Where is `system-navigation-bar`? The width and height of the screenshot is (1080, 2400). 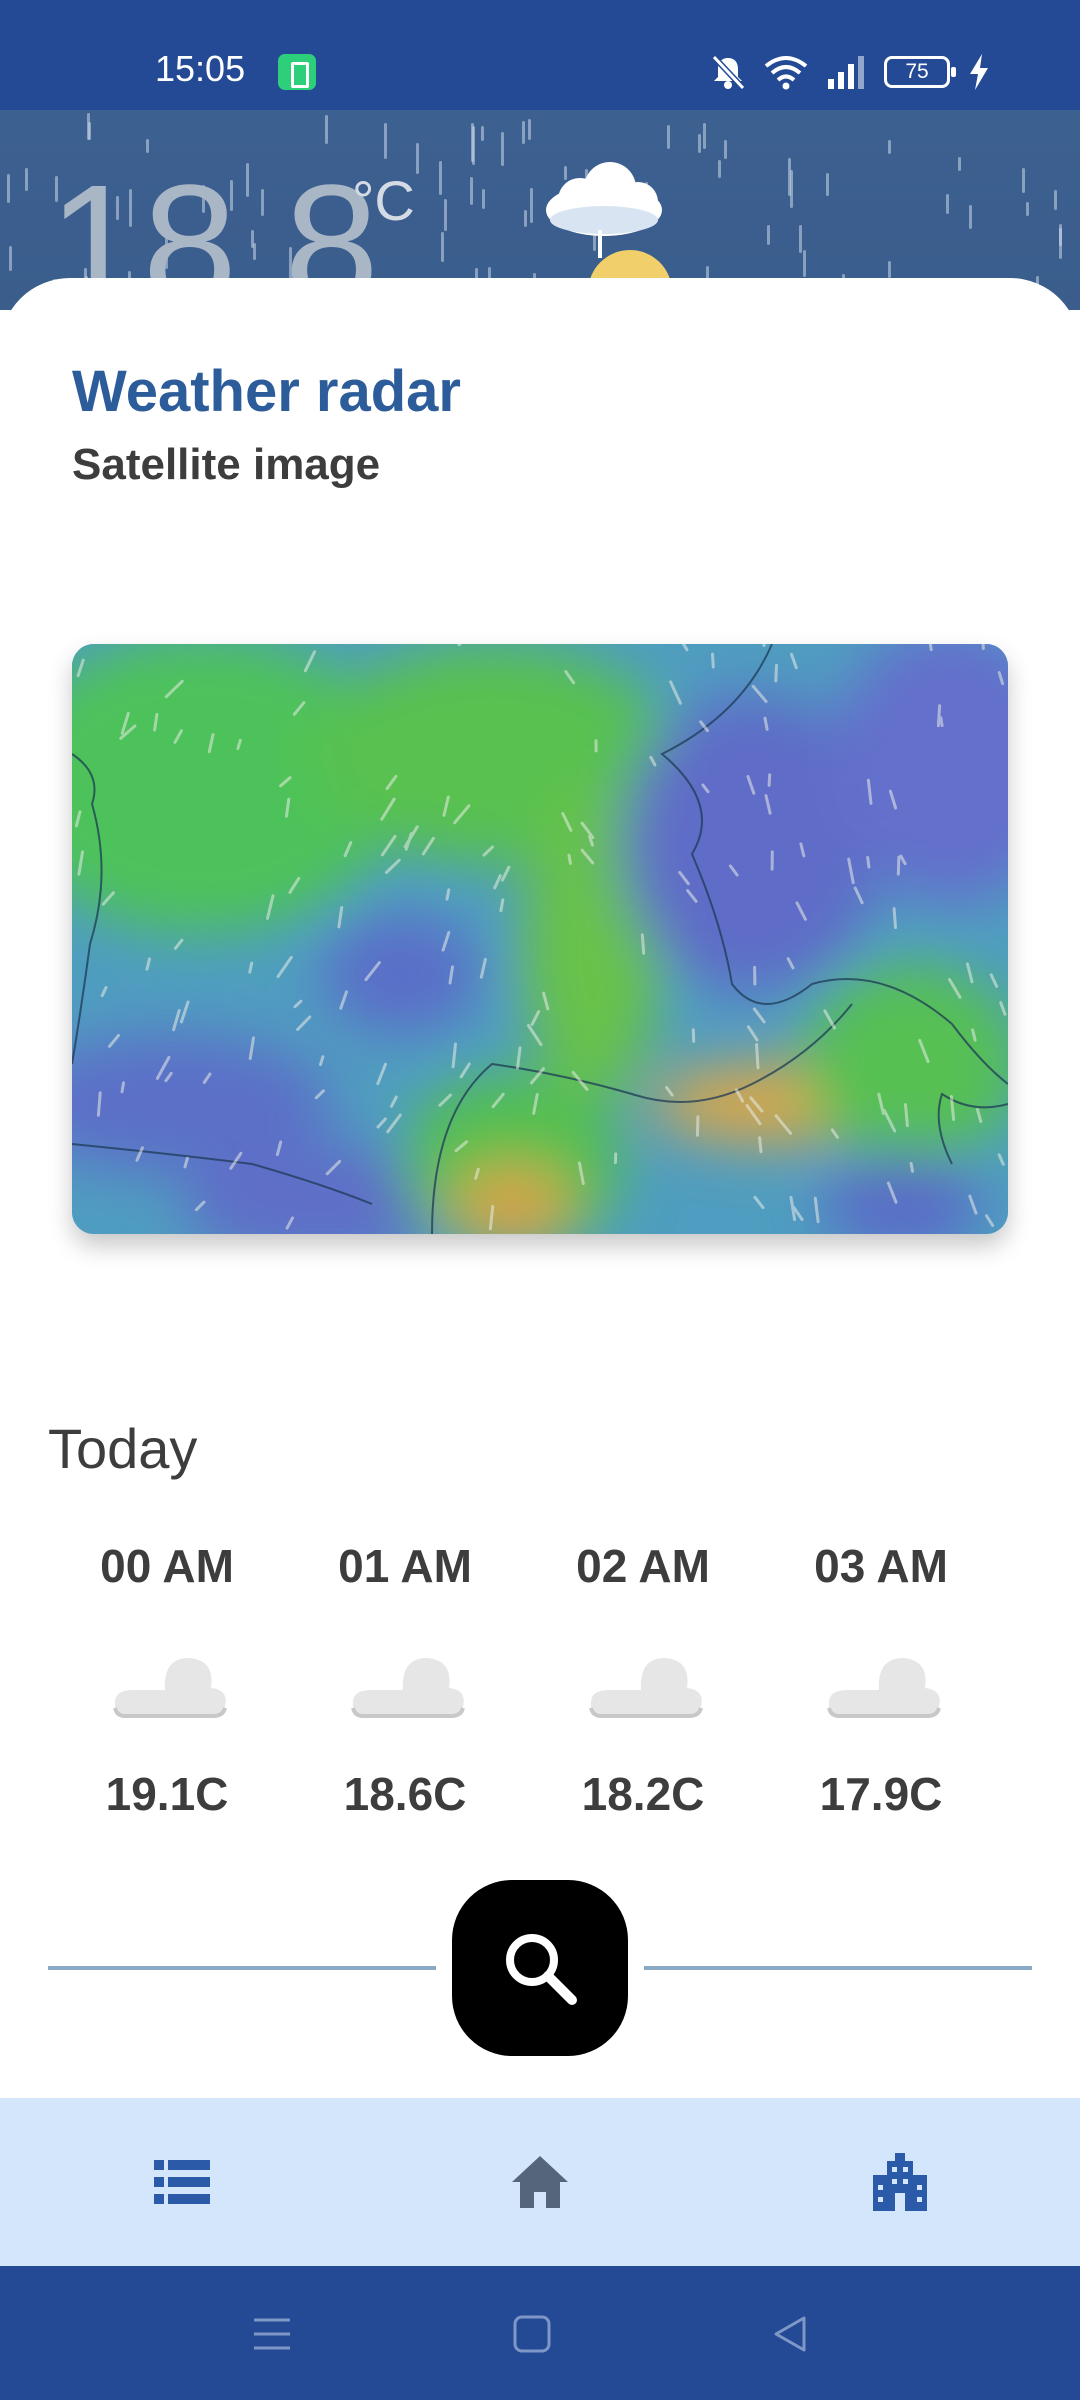 system-navigation-bar is located at coordinates (540, 2333).